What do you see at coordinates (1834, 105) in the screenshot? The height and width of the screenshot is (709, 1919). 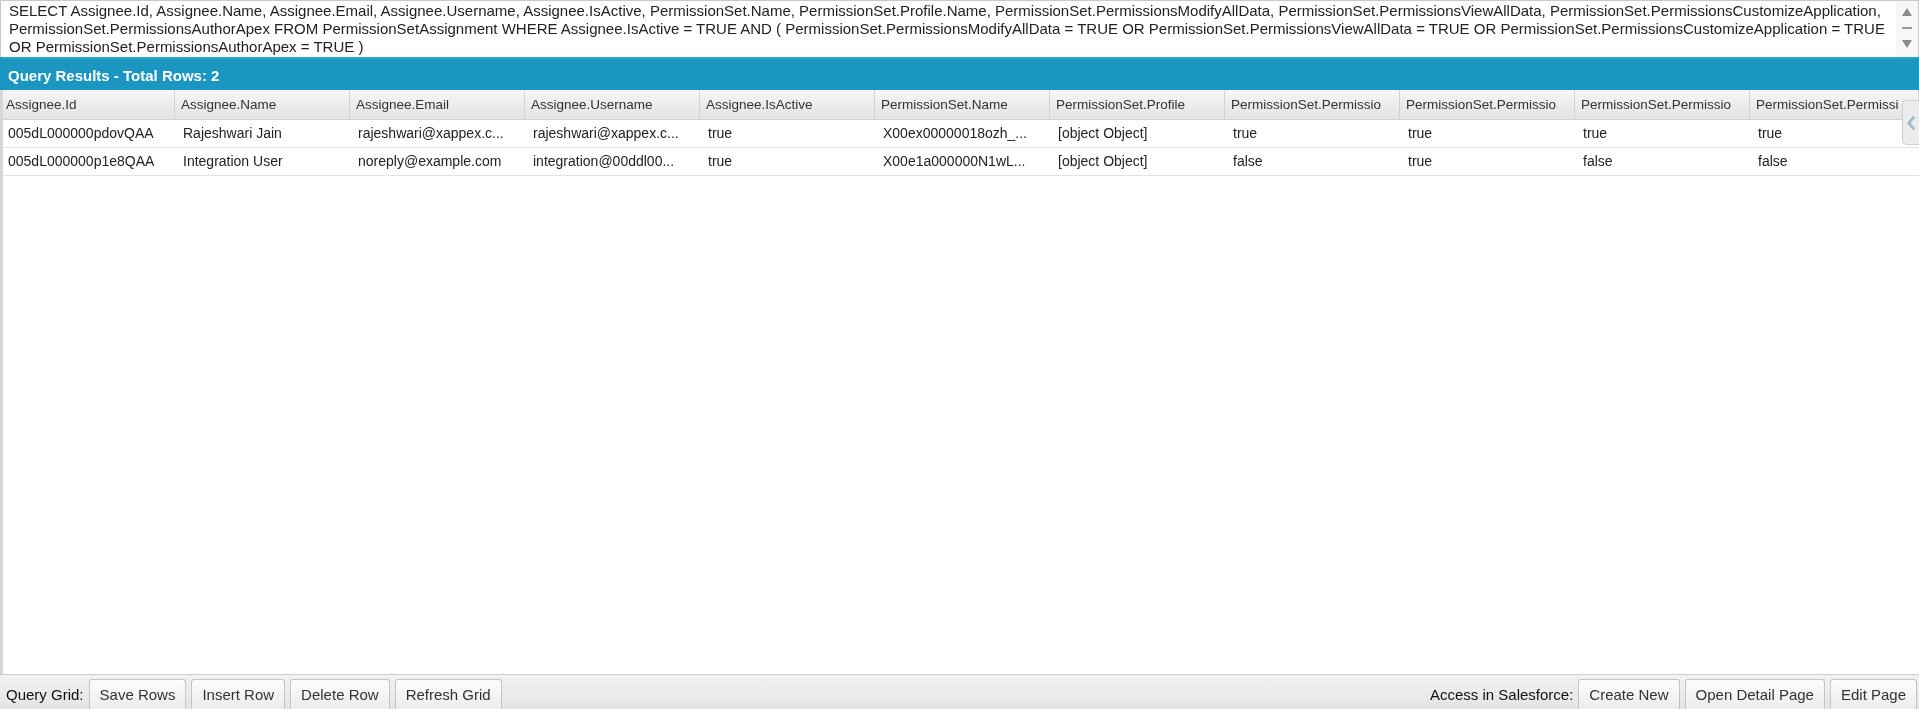 I see `column-header: PermissionSet.Permissi` at bounding box center [1834, 105].